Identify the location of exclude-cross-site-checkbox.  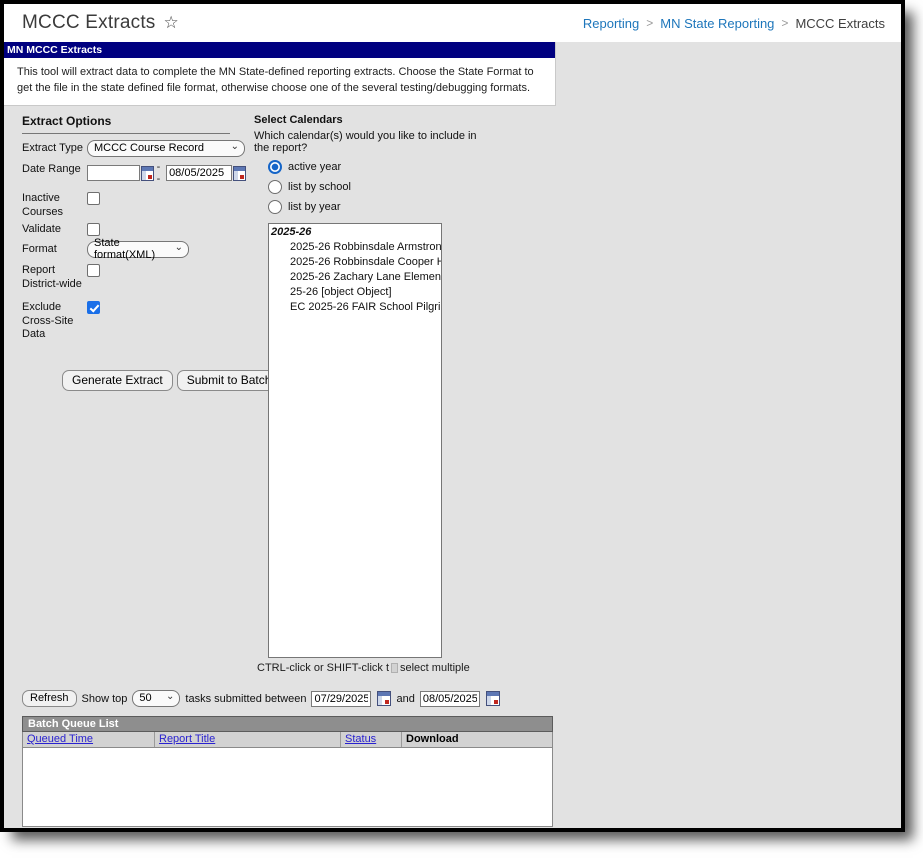
(93, 307).